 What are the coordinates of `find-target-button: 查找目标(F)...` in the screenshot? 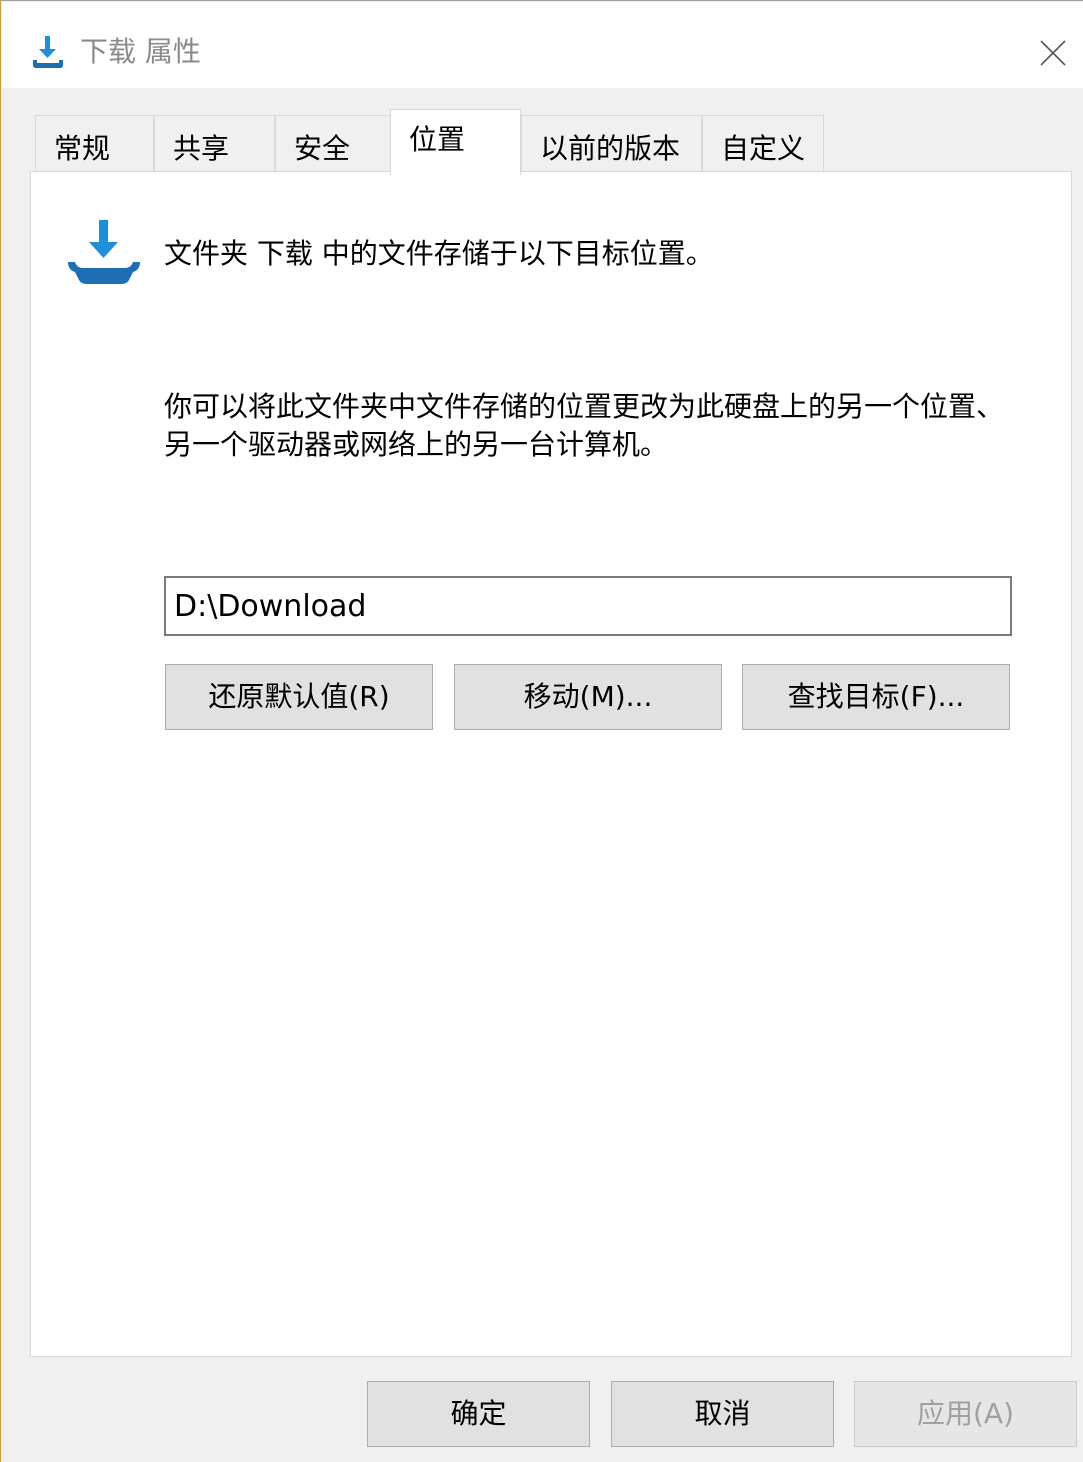 It's located at (876, 697).